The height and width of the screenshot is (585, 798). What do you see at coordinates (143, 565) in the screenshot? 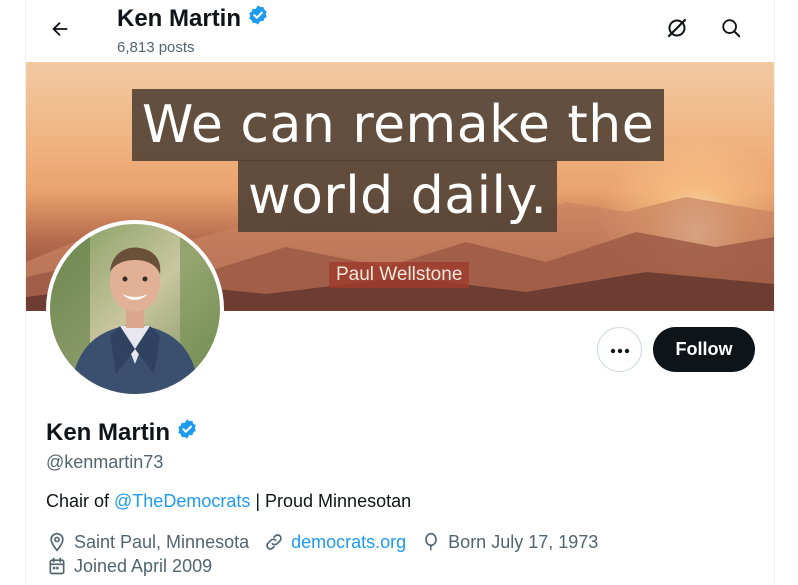
I see `joined-text: Joined April 2009` at bounding box center [143, 565].